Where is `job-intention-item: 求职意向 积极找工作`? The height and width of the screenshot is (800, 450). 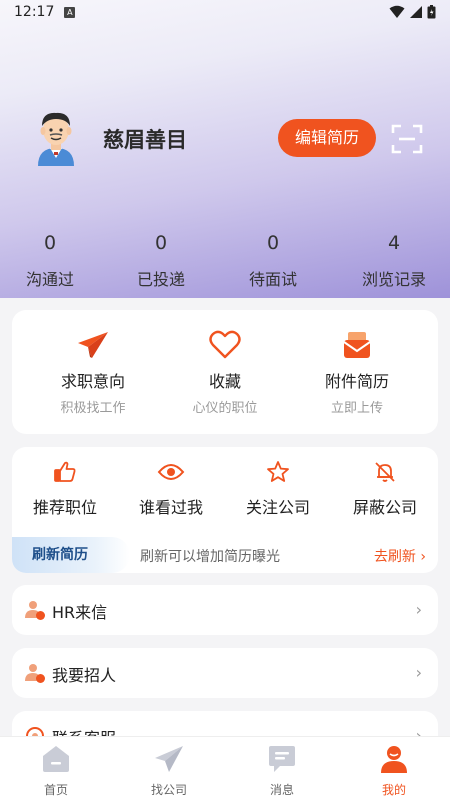
job-intention-item: 求职意向 积极找工作 is located at coordinates (93, 372).